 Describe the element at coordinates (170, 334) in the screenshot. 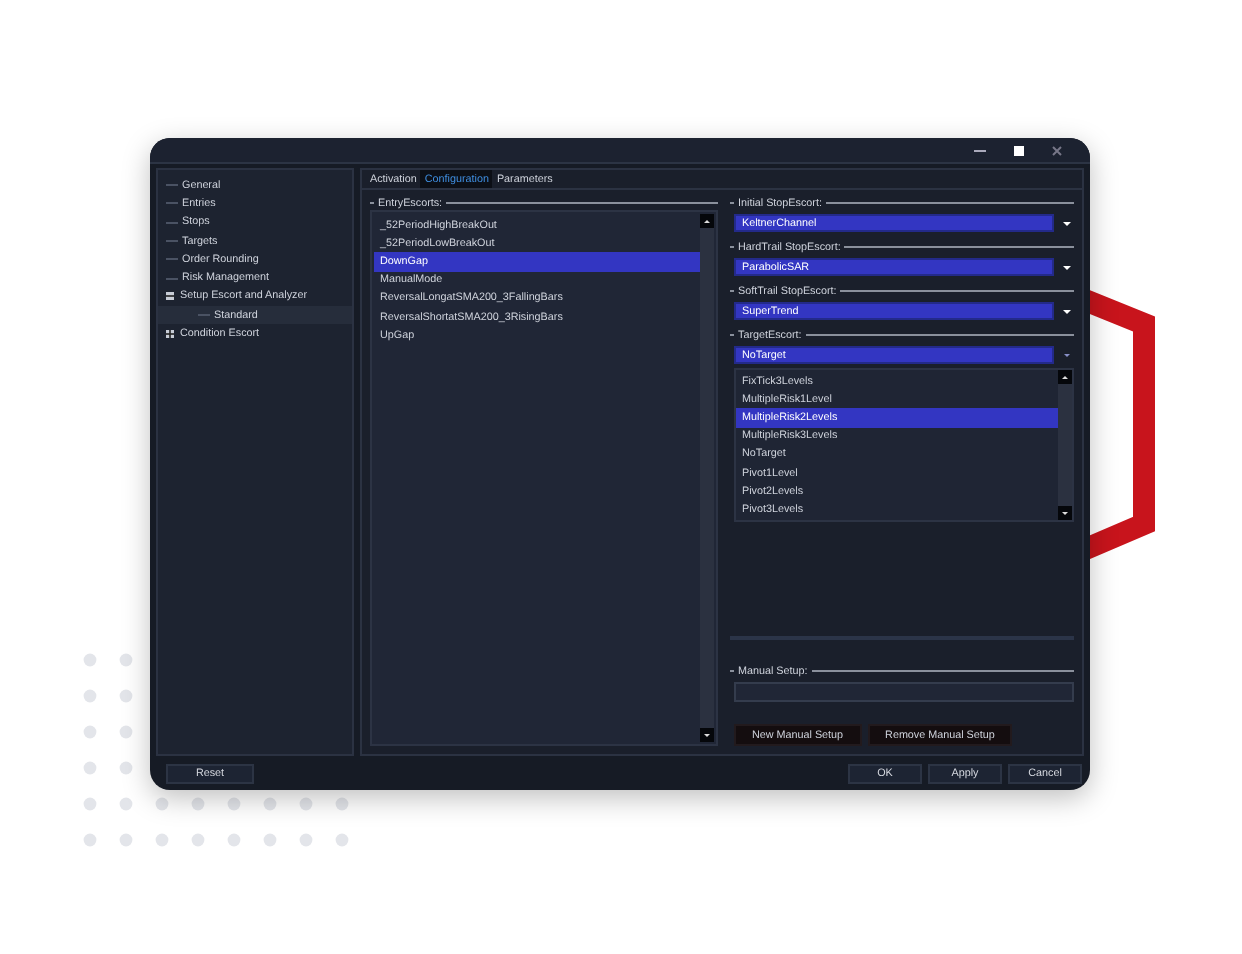

I see `expand-icon` at that location.